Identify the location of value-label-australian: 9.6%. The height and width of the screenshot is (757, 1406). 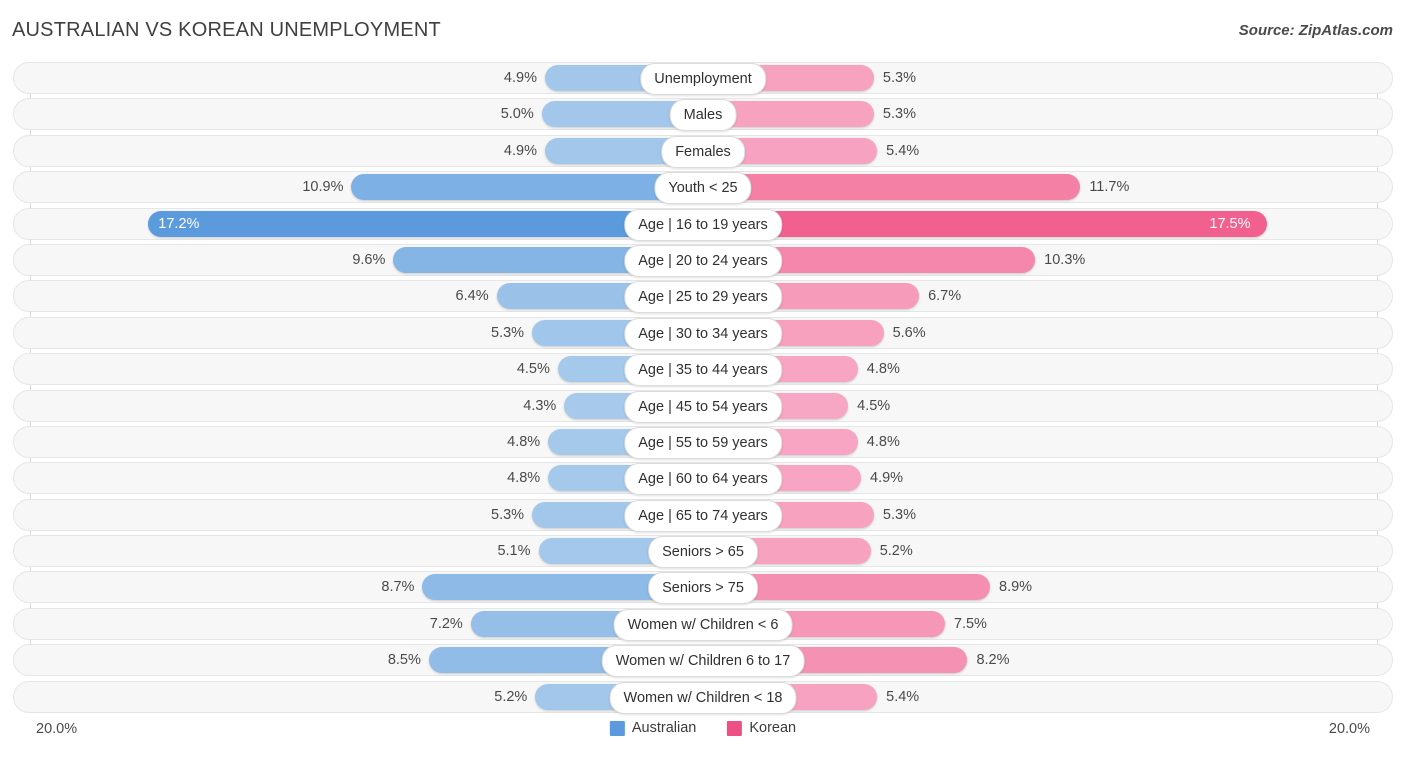
(369, 259).